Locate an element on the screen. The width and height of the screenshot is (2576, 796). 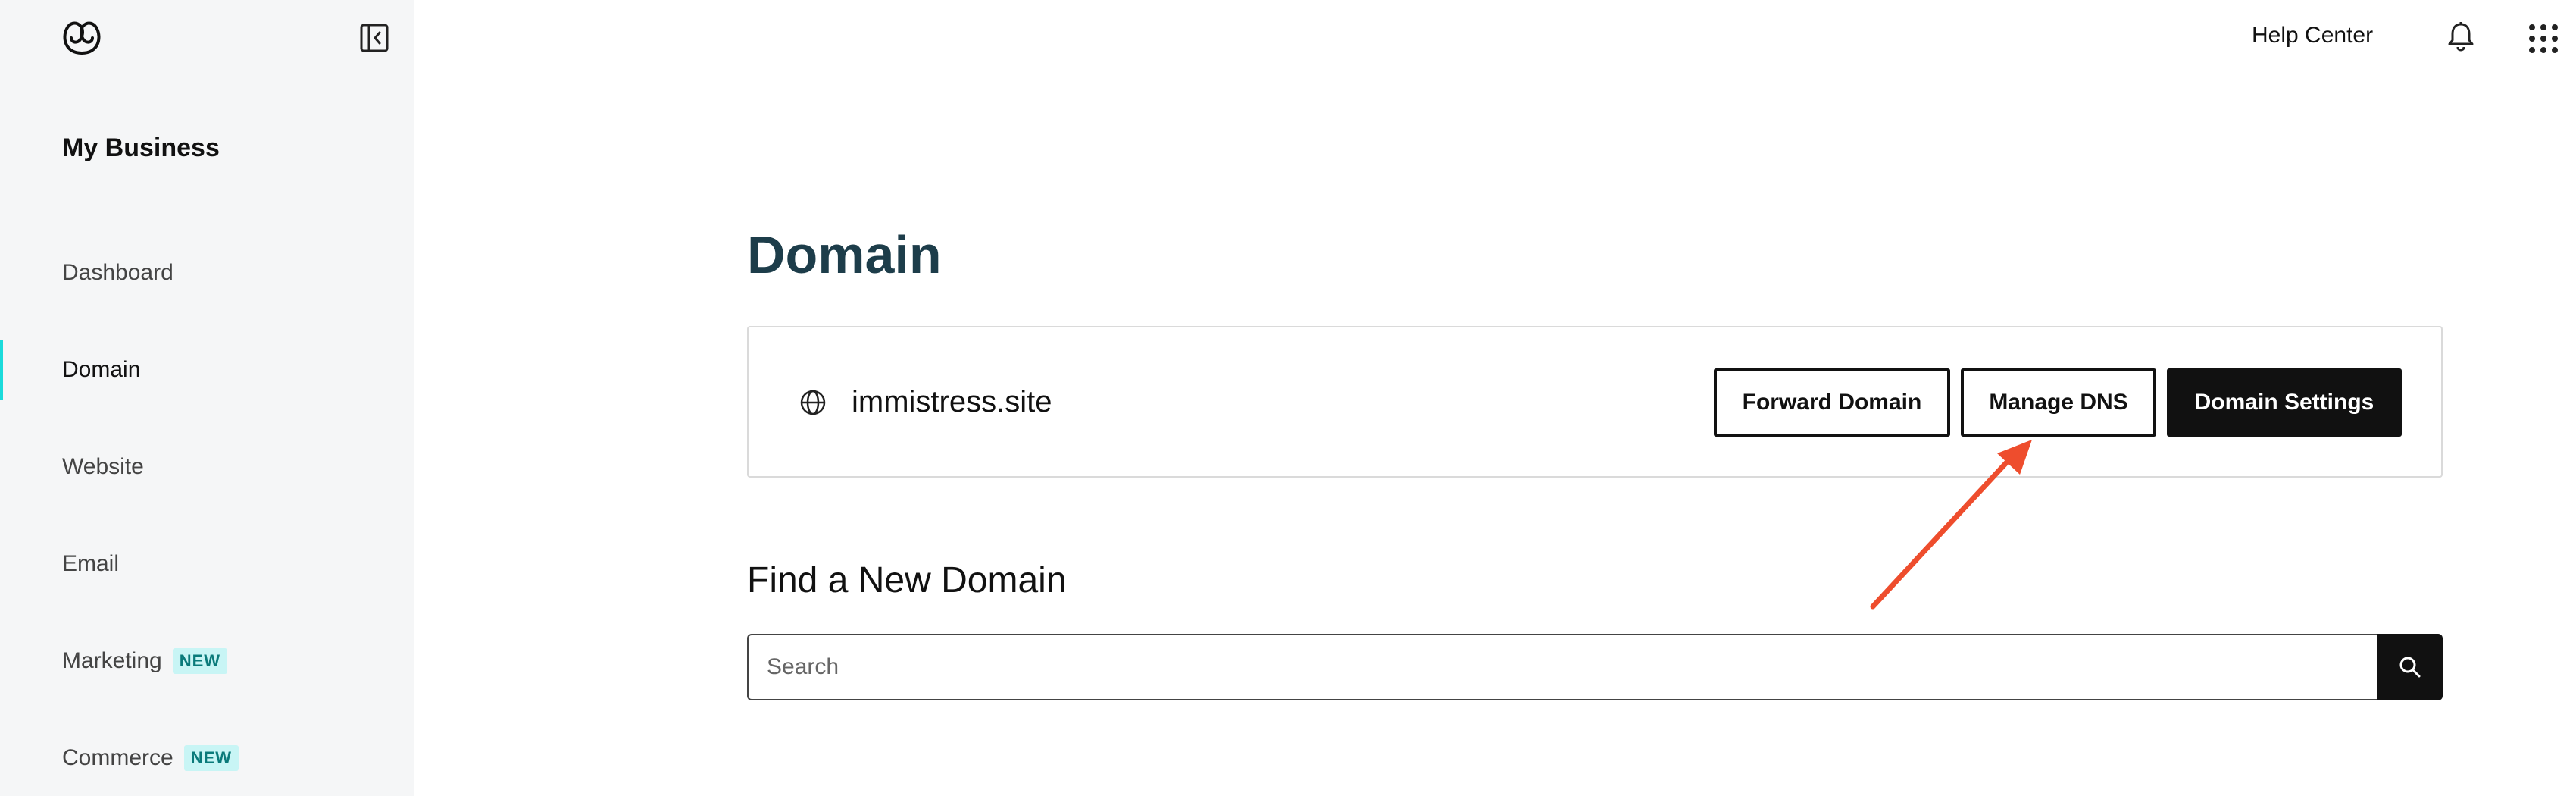
search-icon is located at coordinates (2410, 667).